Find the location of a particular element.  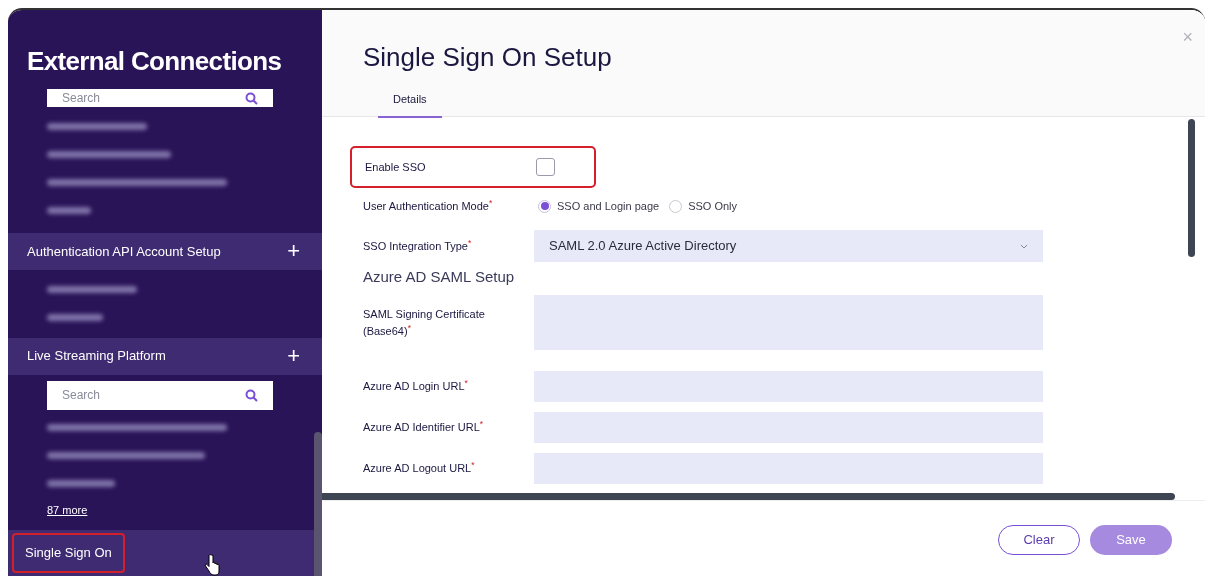

field-label: Enable SSO is located at coordinates (396, 167).